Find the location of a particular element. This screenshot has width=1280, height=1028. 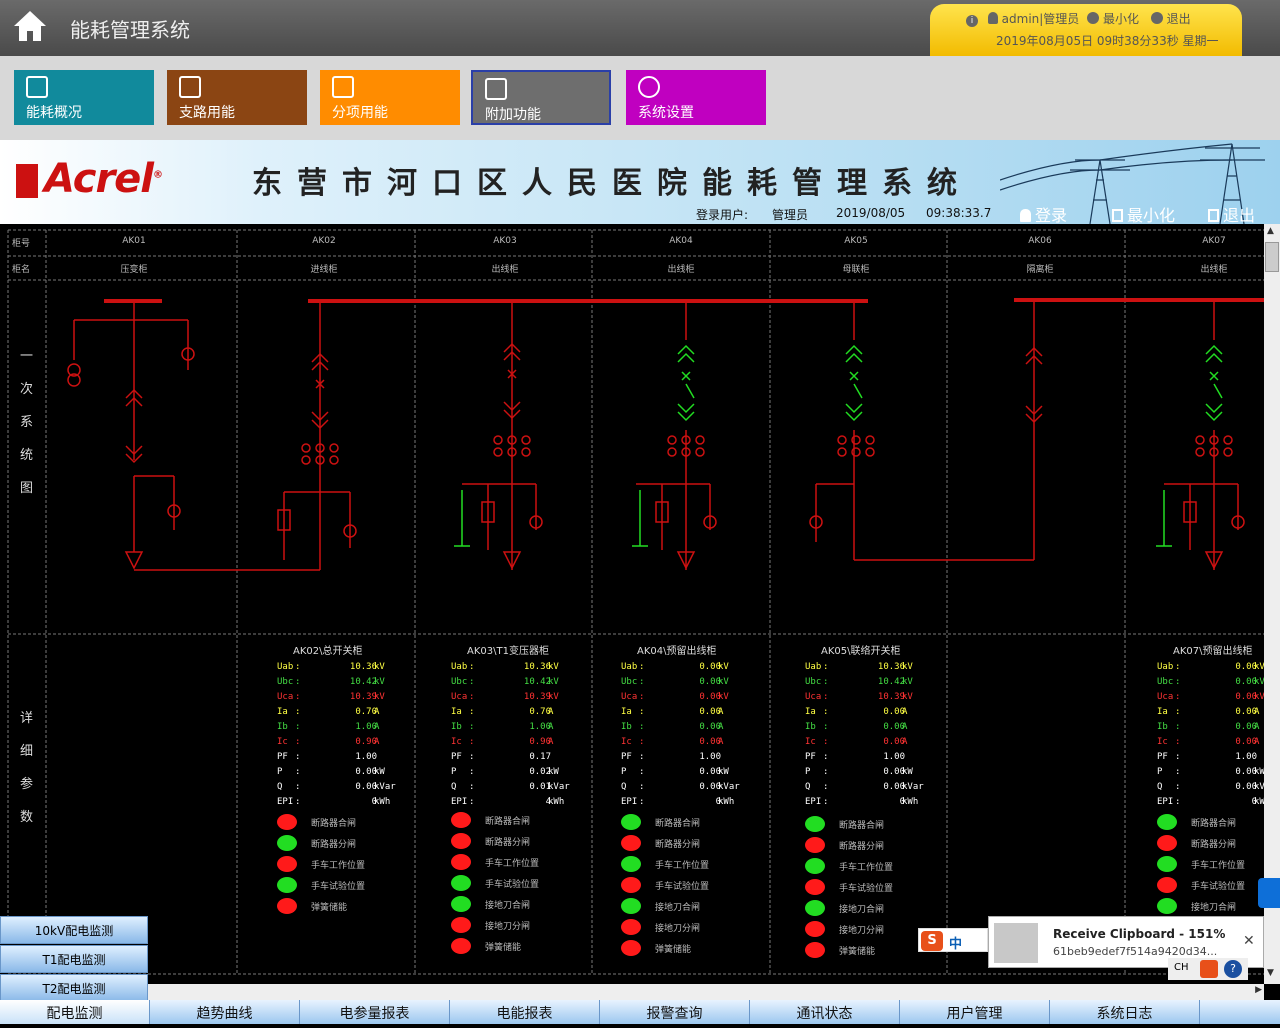

close-icon: ✕ is located at coordinates (1249, 941).